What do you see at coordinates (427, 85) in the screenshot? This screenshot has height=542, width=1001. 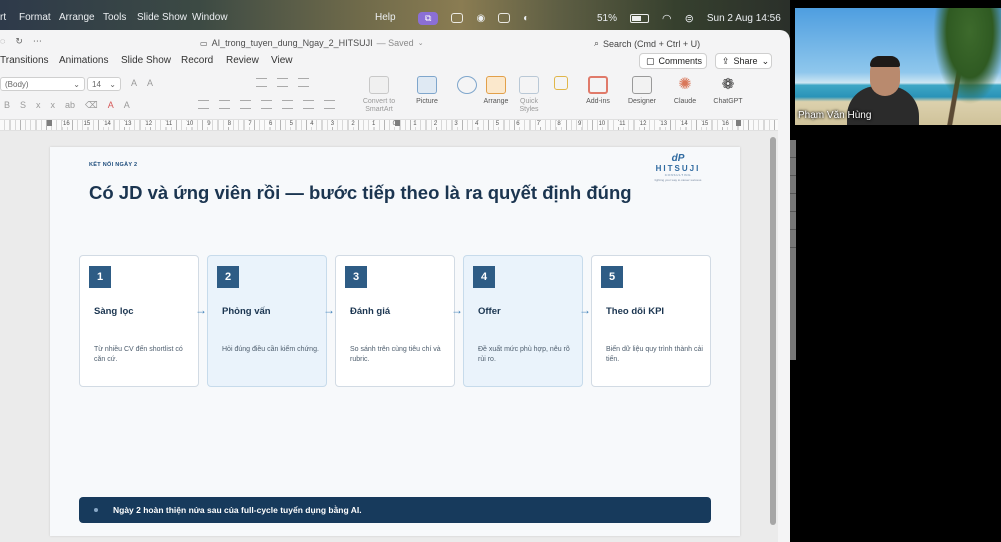 I see `picture-icon` at bounding box center [427, 85].